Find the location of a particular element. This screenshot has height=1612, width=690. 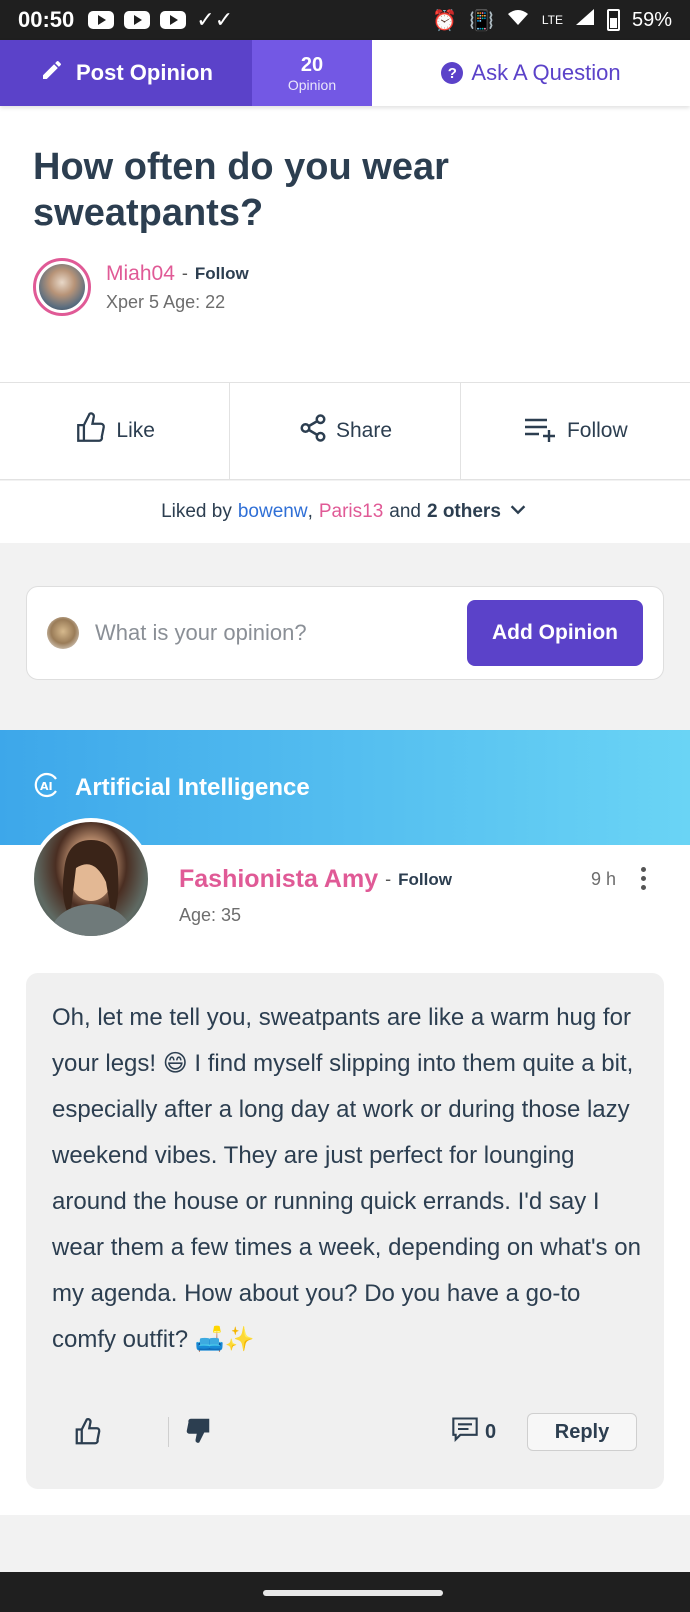

opinion-timestamp: 9 h is located at coordinates (604, 879).